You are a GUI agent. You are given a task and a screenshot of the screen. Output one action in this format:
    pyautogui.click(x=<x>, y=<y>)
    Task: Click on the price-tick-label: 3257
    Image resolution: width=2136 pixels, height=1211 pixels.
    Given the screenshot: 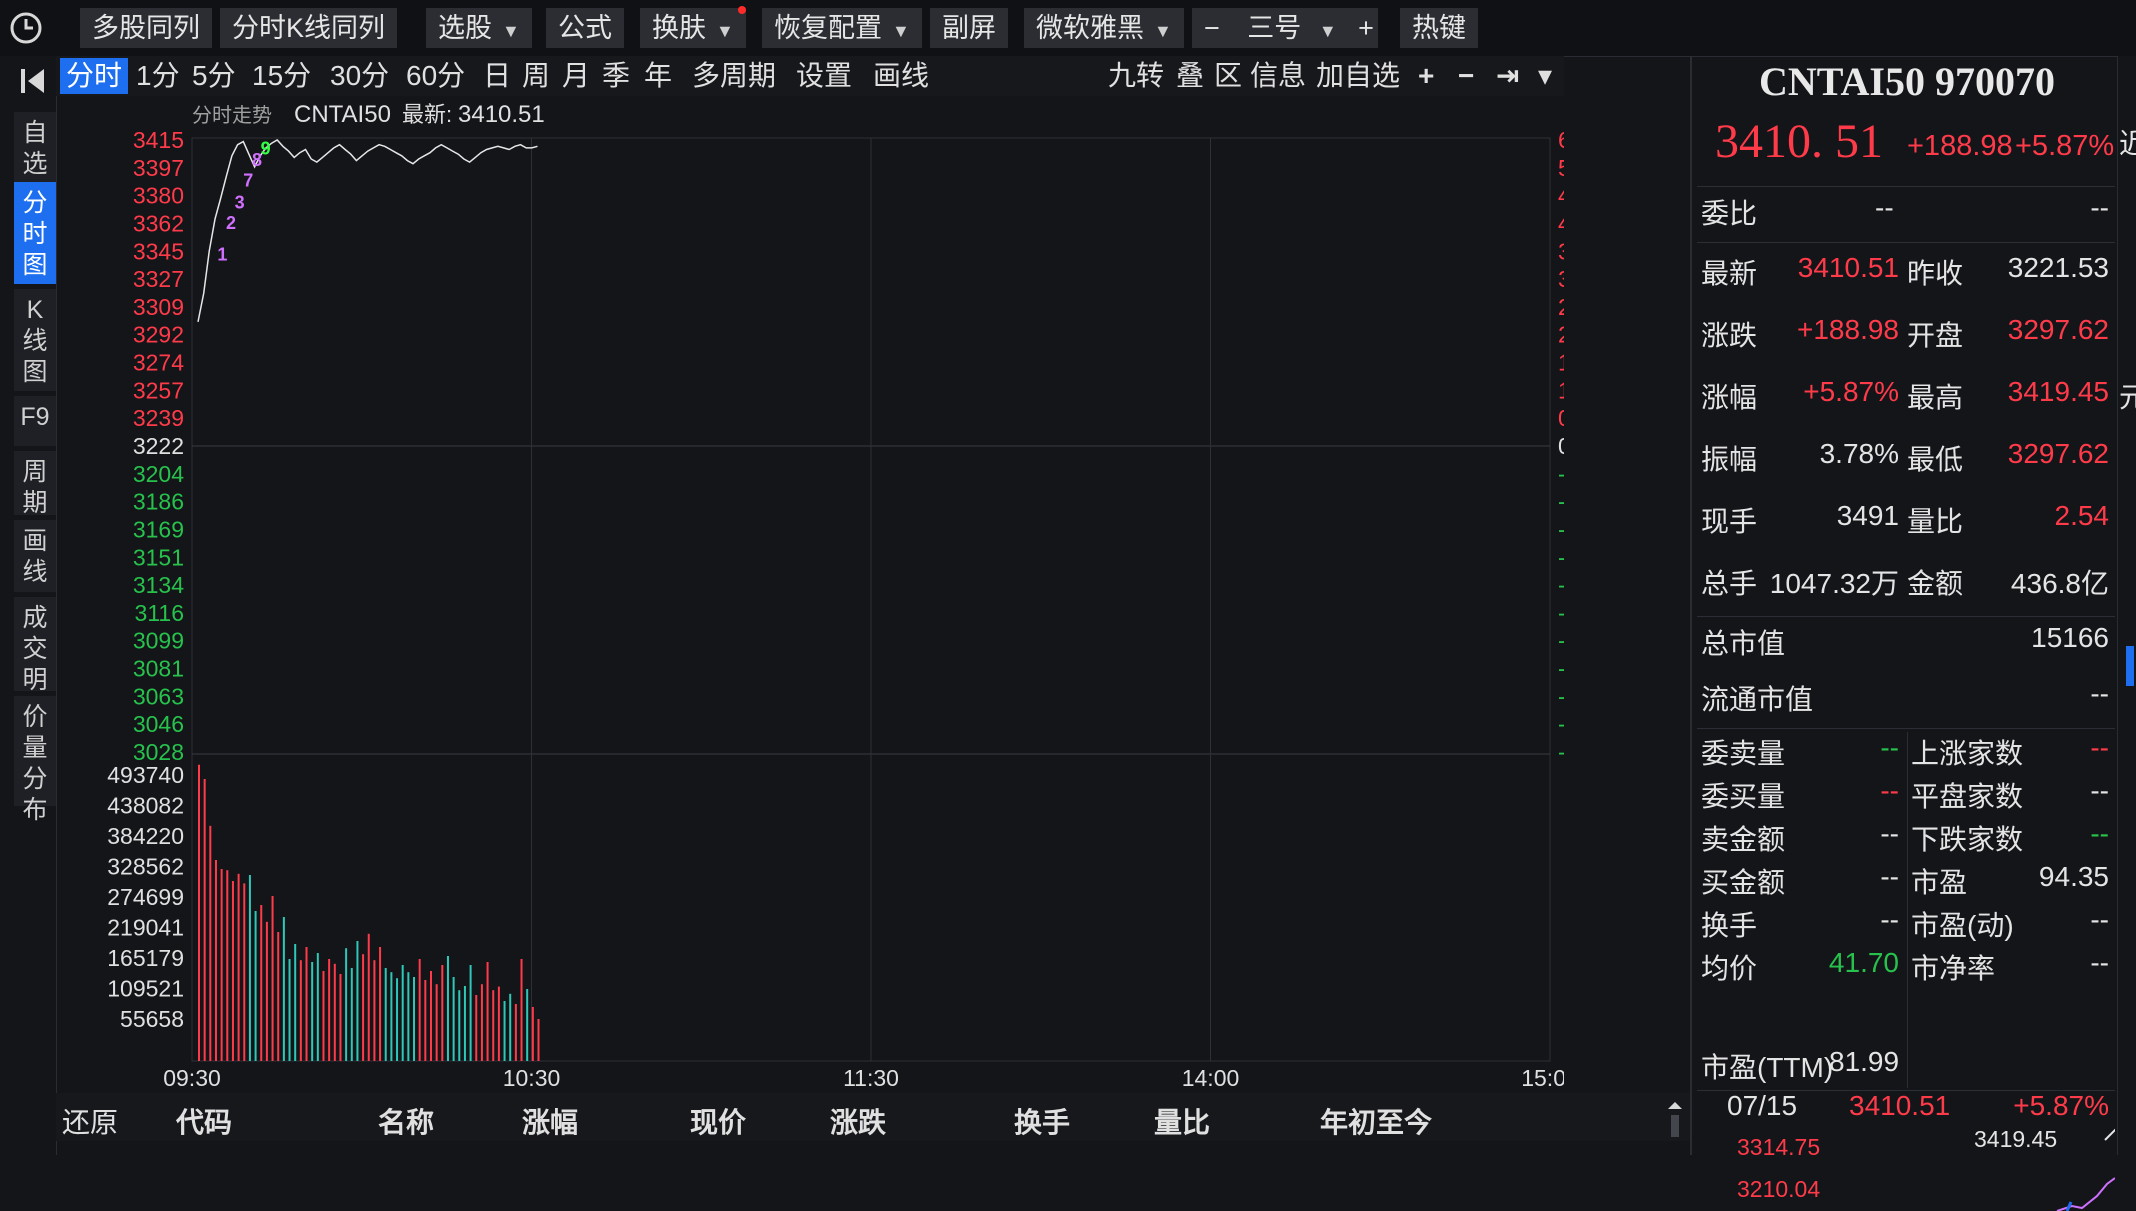 What is the action you would take?
    pyautogui.click(x=158, y=390)
    